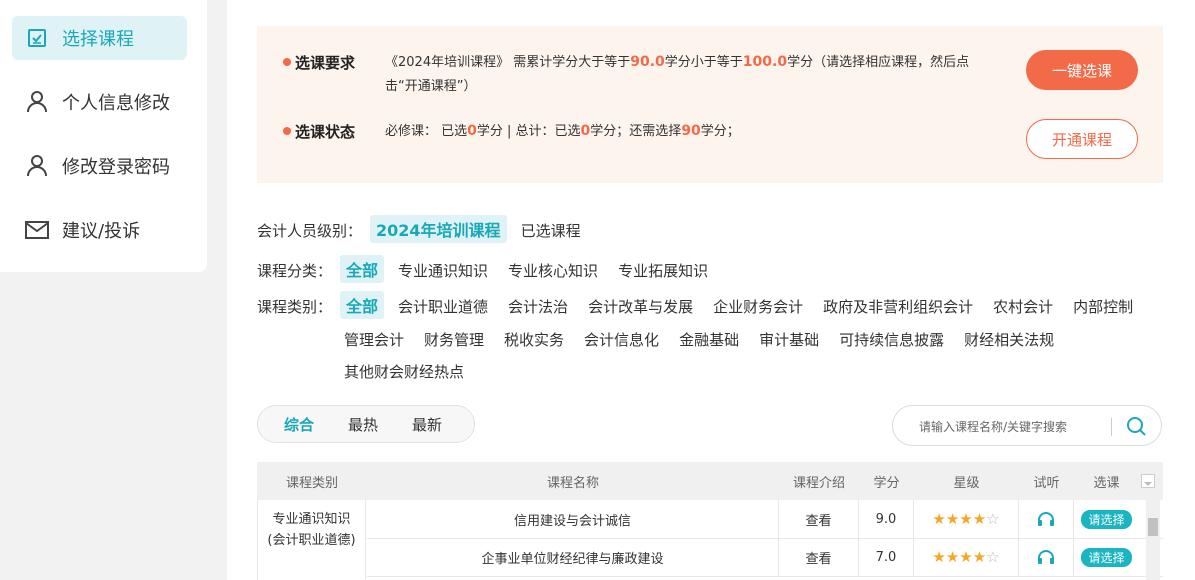  I want to click on filter-tag: 会计改革与发展, so click(640, 306).